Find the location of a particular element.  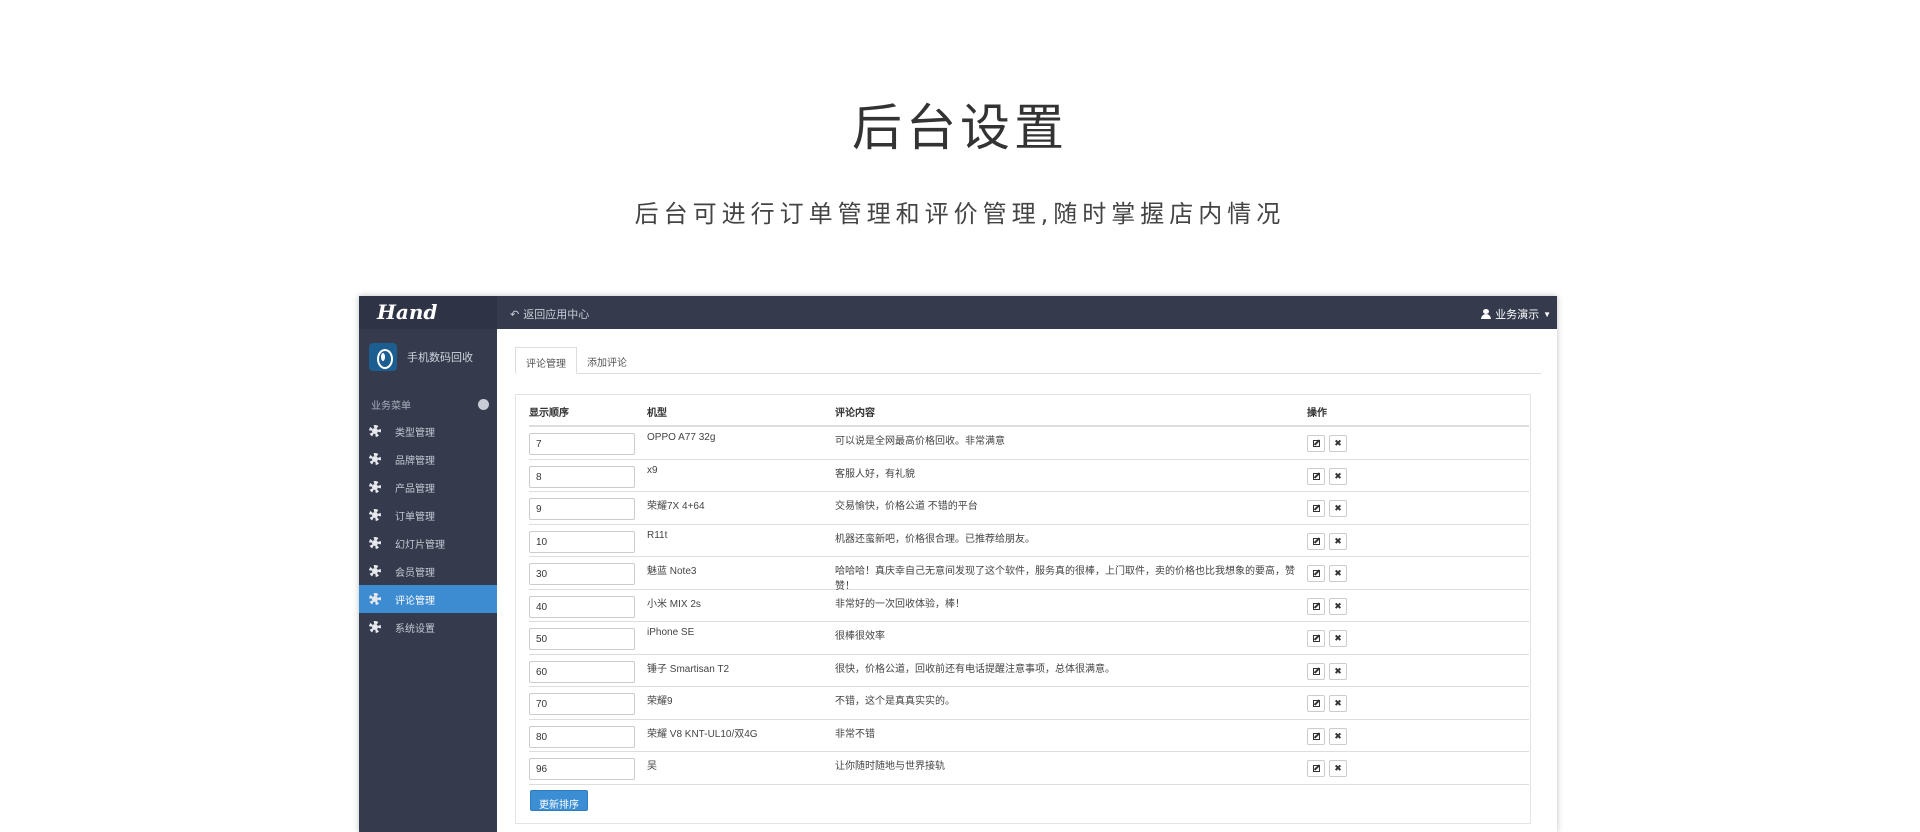

back-to-app-center-link: ↶ 返回应用中心 is located at coordinates (549, 314).